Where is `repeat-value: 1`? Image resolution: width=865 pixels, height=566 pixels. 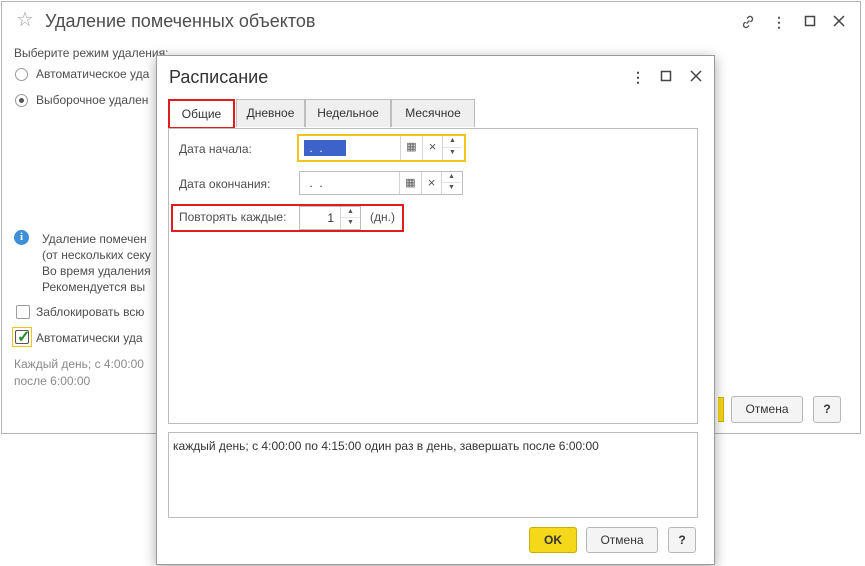 repeat-value: 1 is located at coordinates (330, 218).